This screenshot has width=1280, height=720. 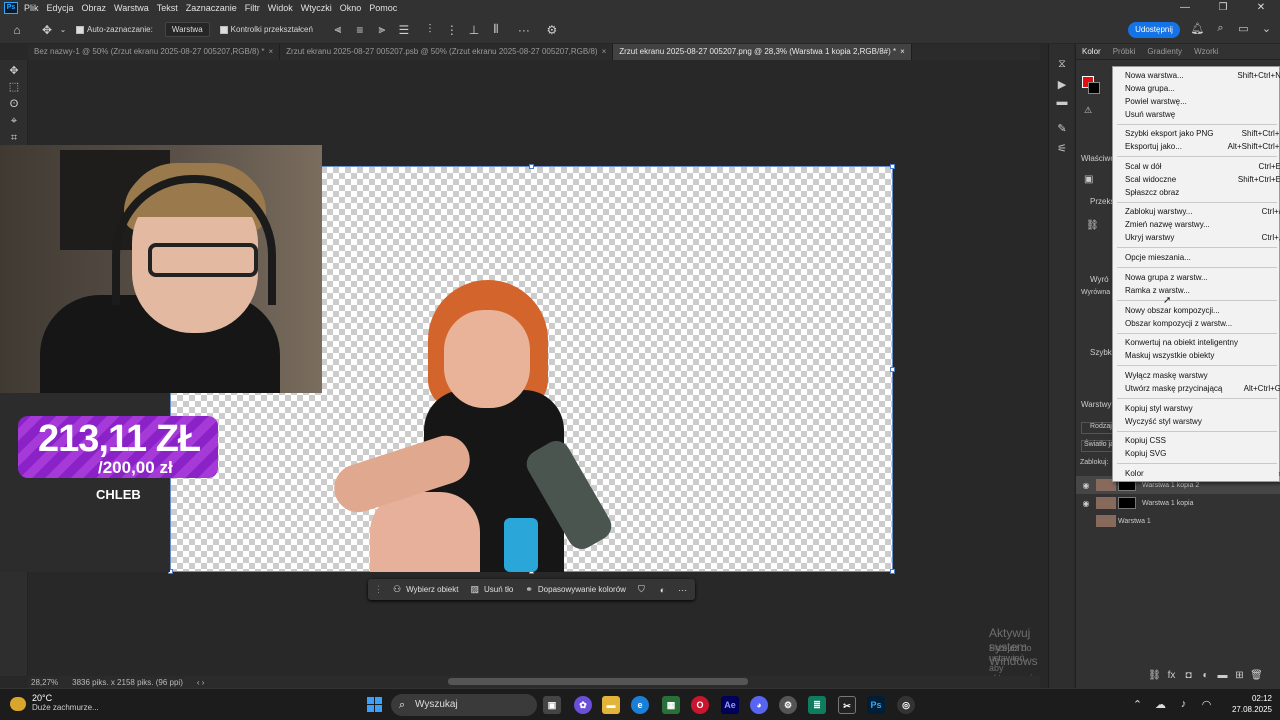 I want to click on menu-item-create-clipping-mask: Utwórz maskę przycinającą Alt+Ctrl+G, so click(x=1202, y=388).